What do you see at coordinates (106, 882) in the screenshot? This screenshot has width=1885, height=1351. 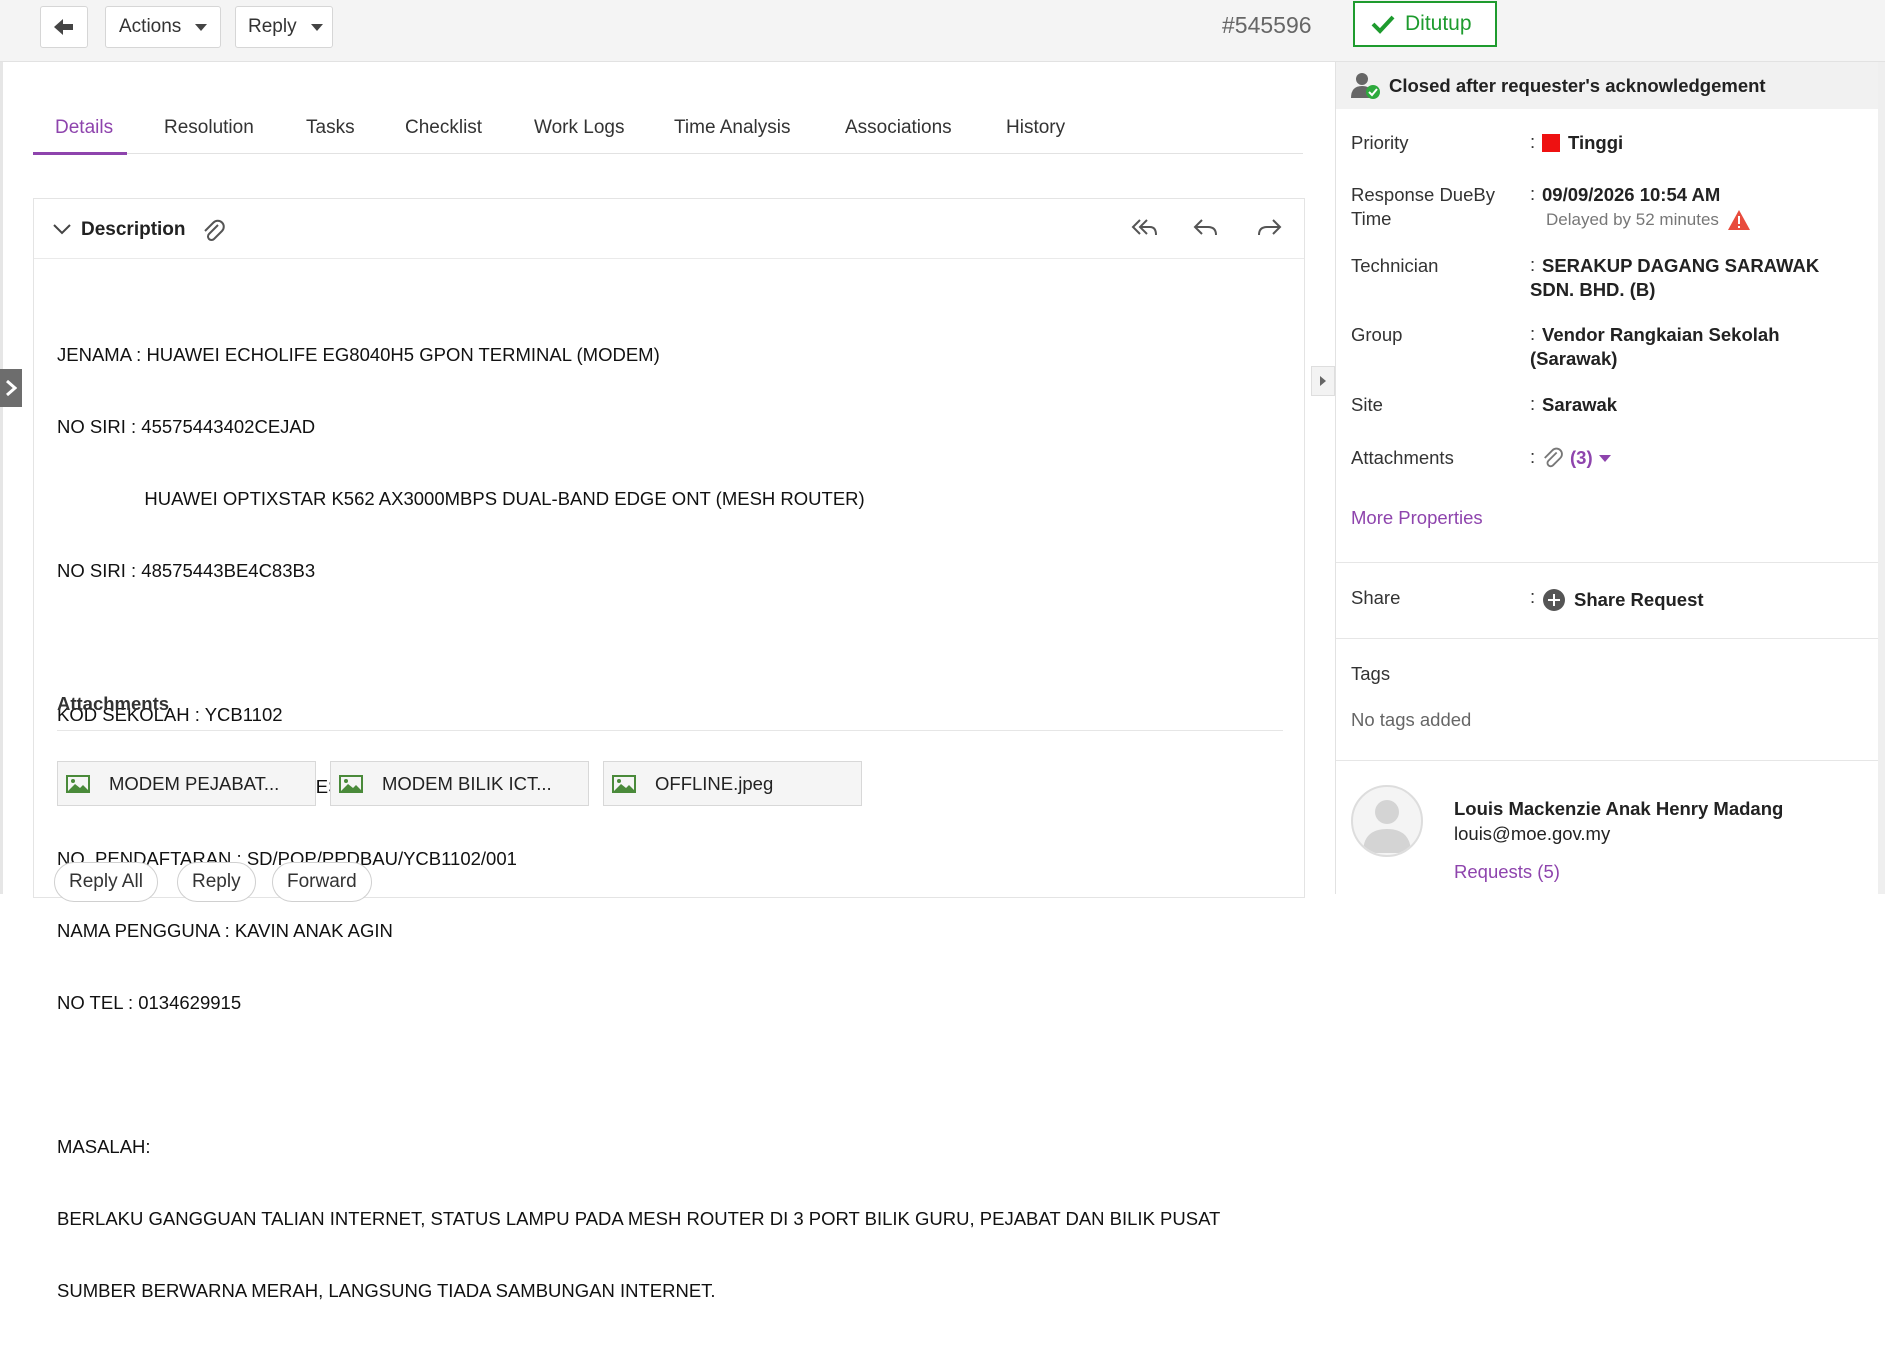 I see `reply-all-button: Reply All` at bounding box center [106, 882].